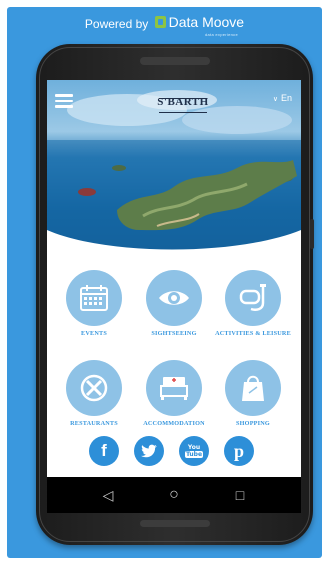  I want to click on youtube-icon: You Tube, so click(194, 451).